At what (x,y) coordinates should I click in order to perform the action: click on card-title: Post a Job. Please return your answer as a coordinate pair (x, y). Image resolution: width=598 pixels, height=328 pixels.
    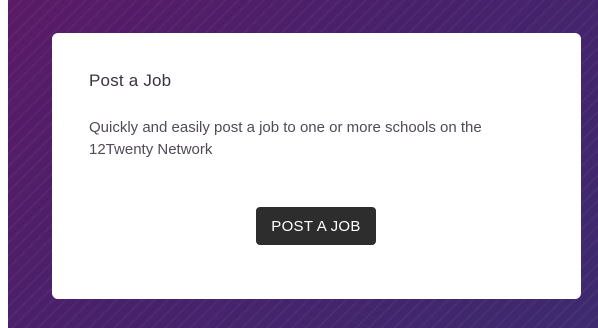
    Looking at the image, I should click on (130, 80).